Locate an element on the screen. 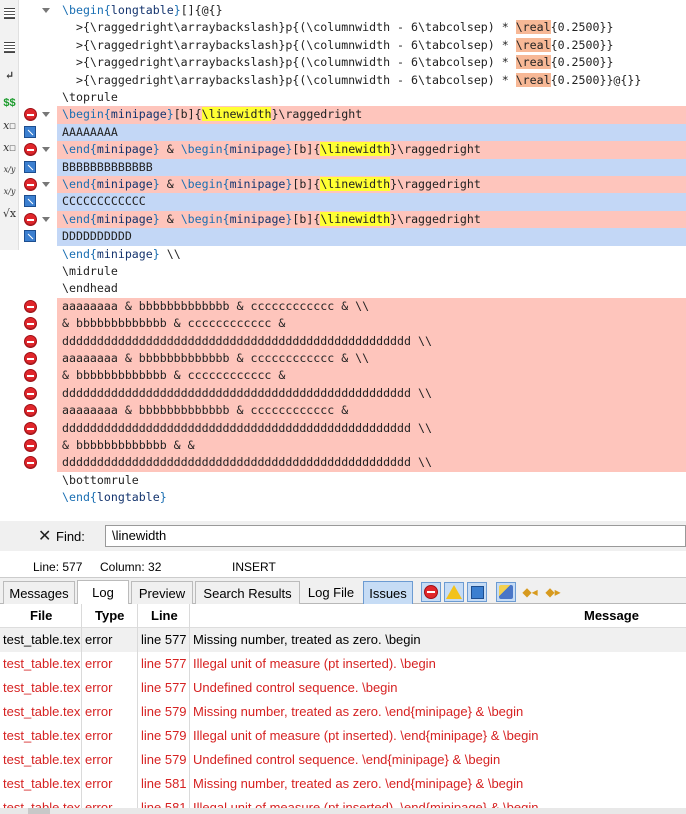 This screenshot has width=686, height=814. tab-label: Issues is located at coordinates (388, 593).